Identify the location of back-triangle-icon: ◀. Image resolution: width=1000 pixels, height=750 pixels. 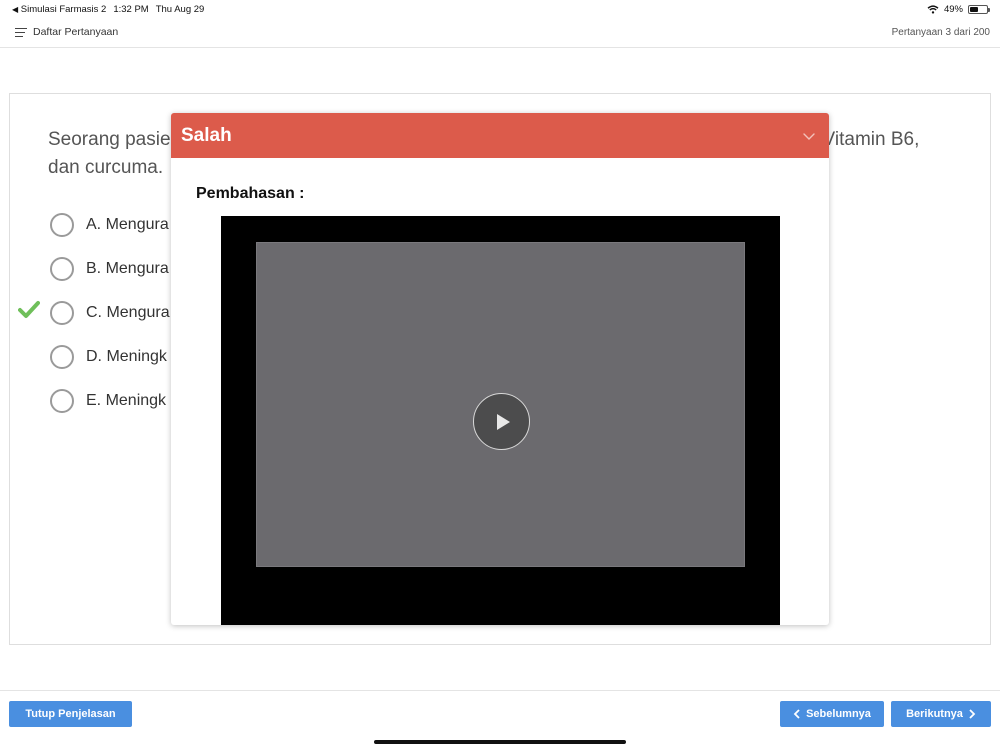
(15, 9).